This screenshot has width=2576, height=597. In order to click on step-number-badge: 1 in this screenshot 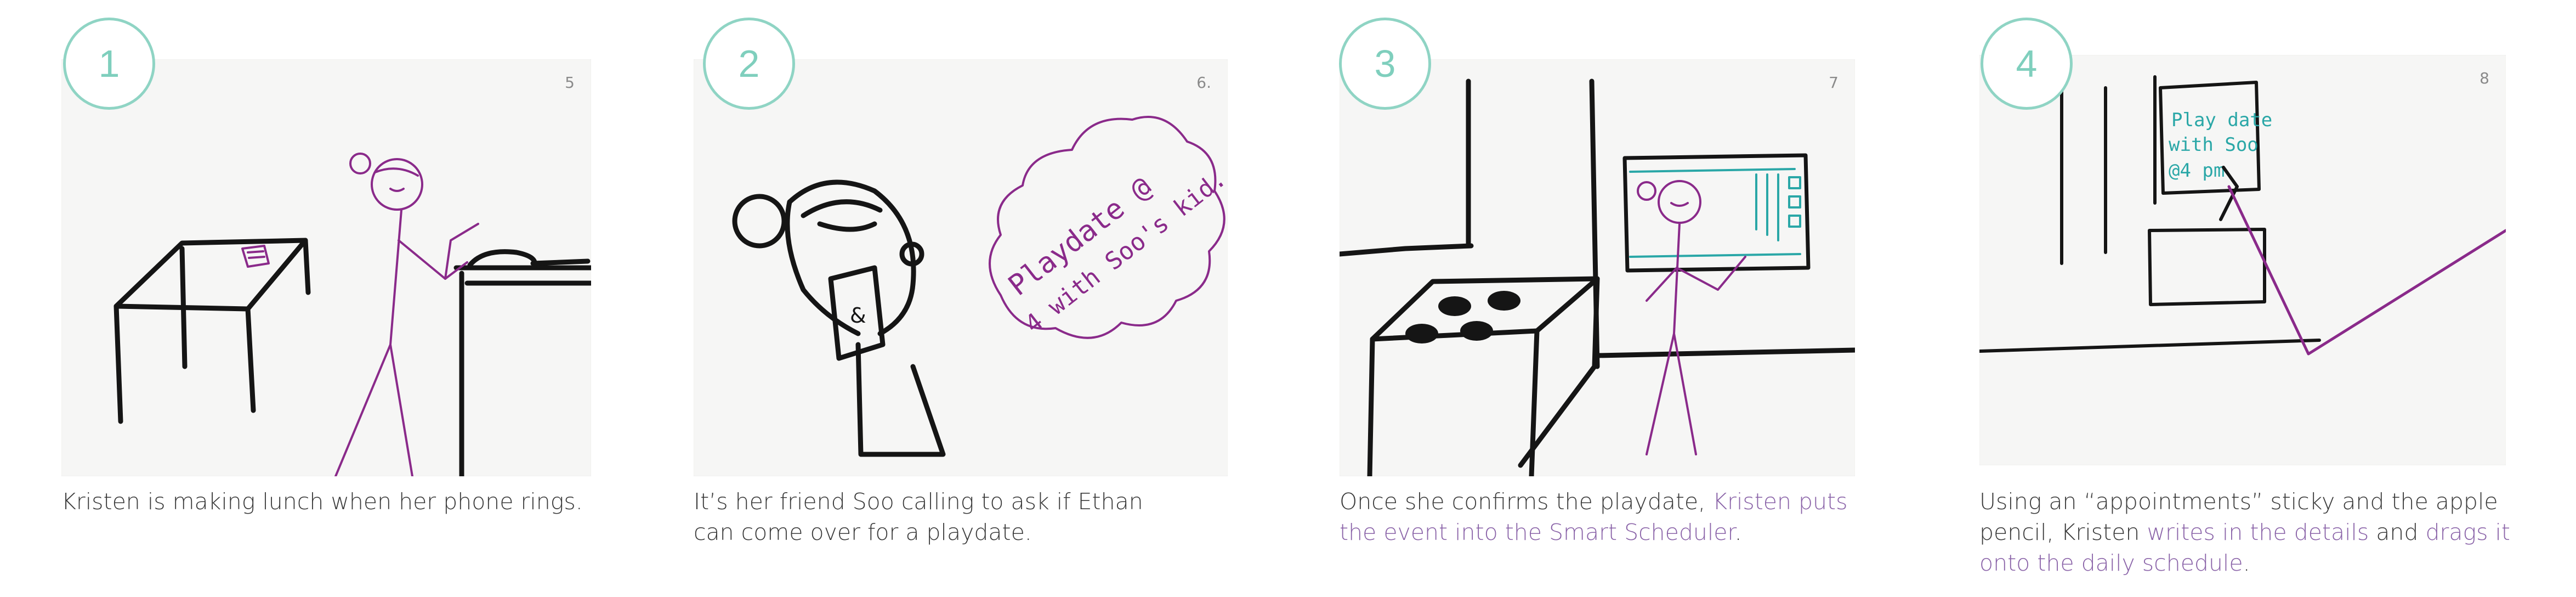, I will do `click(109, 64)`.